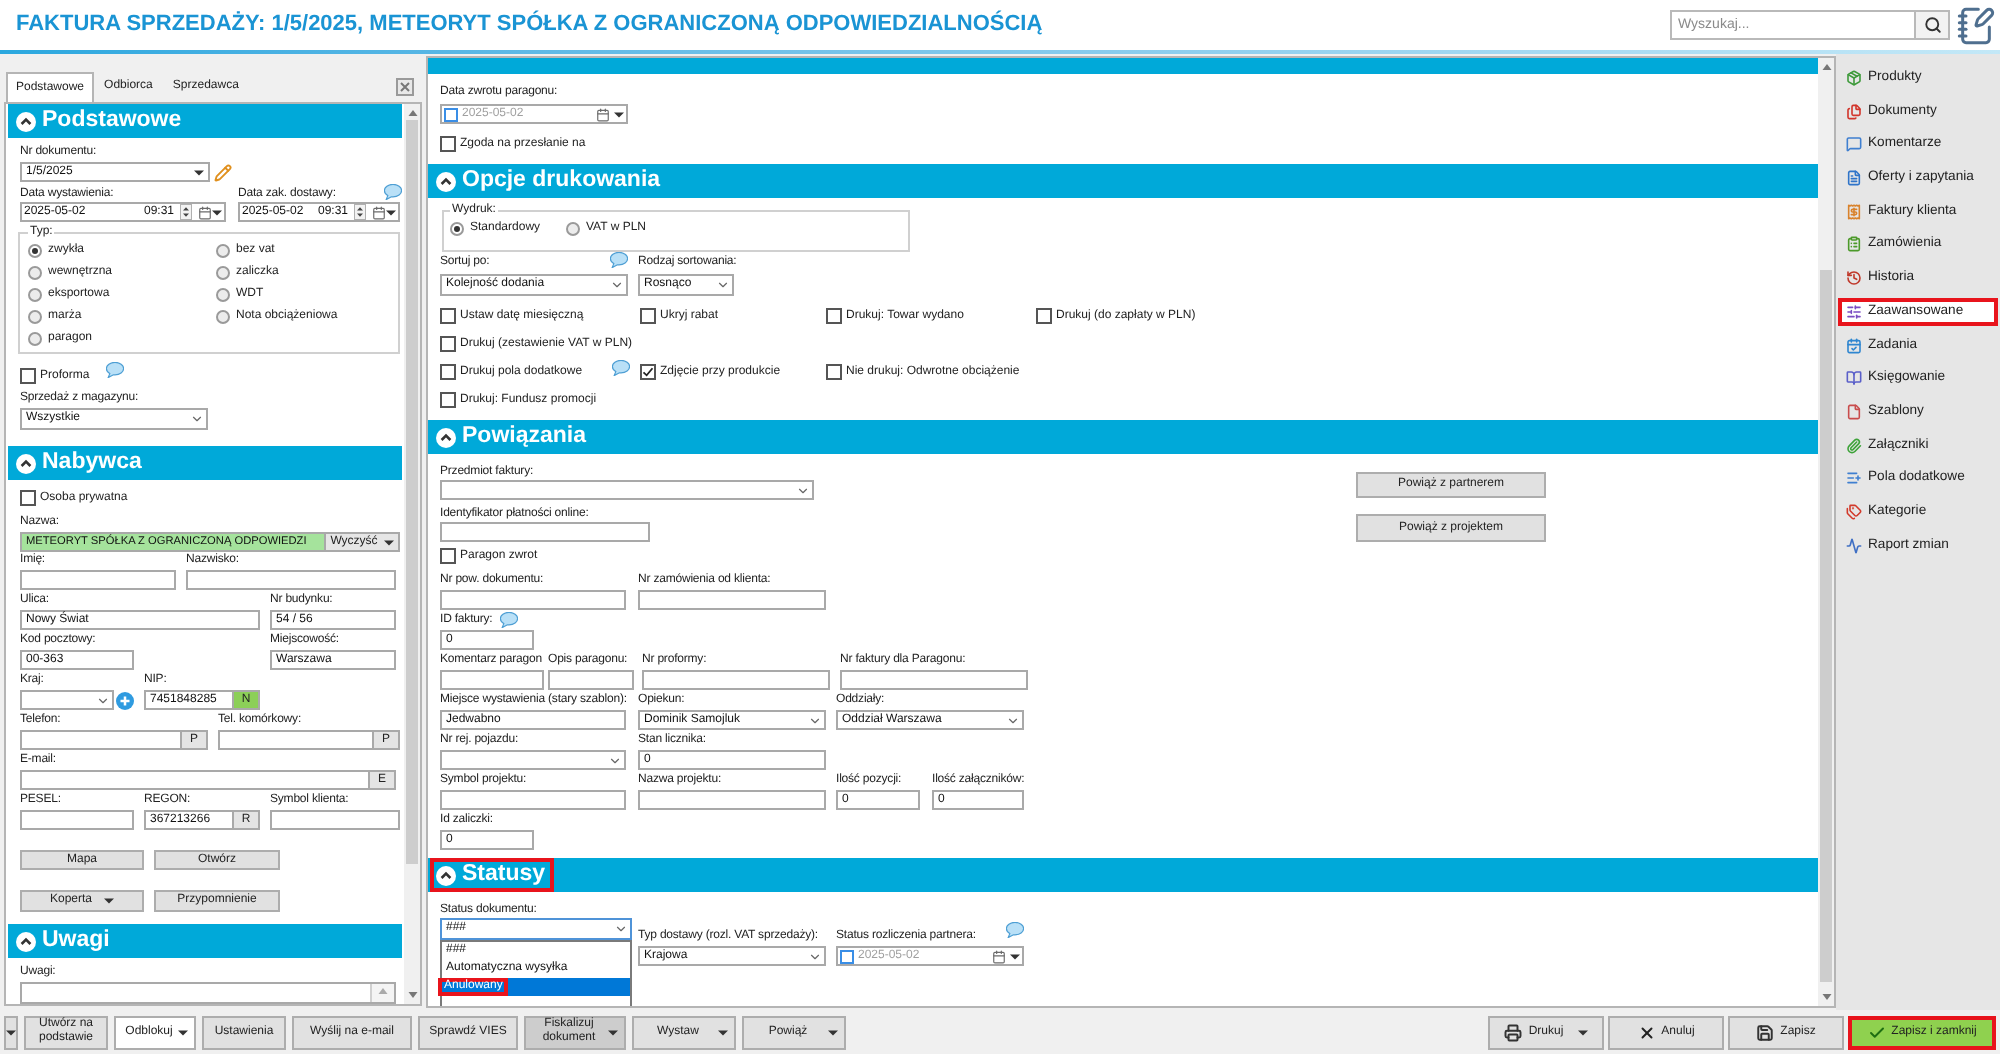 The height and width of the screenshot is (1054, 2000). What do you see at coordinates (1976, 25) in the screenshot?
I see `notepad-pencil-icon` at bounding box center [1976, 25].